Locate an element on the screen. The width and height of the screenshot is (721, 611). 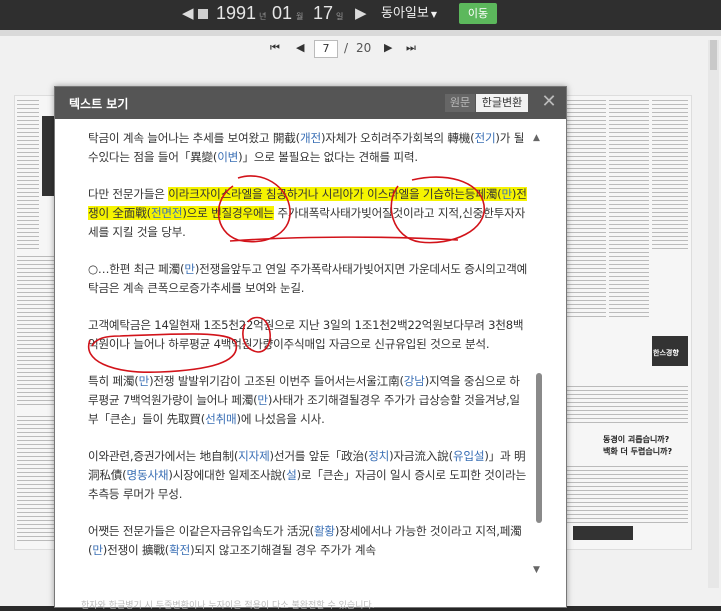
text-run: 이와관련,증권가에서는 地自制( is located at coordinates (163, 456).